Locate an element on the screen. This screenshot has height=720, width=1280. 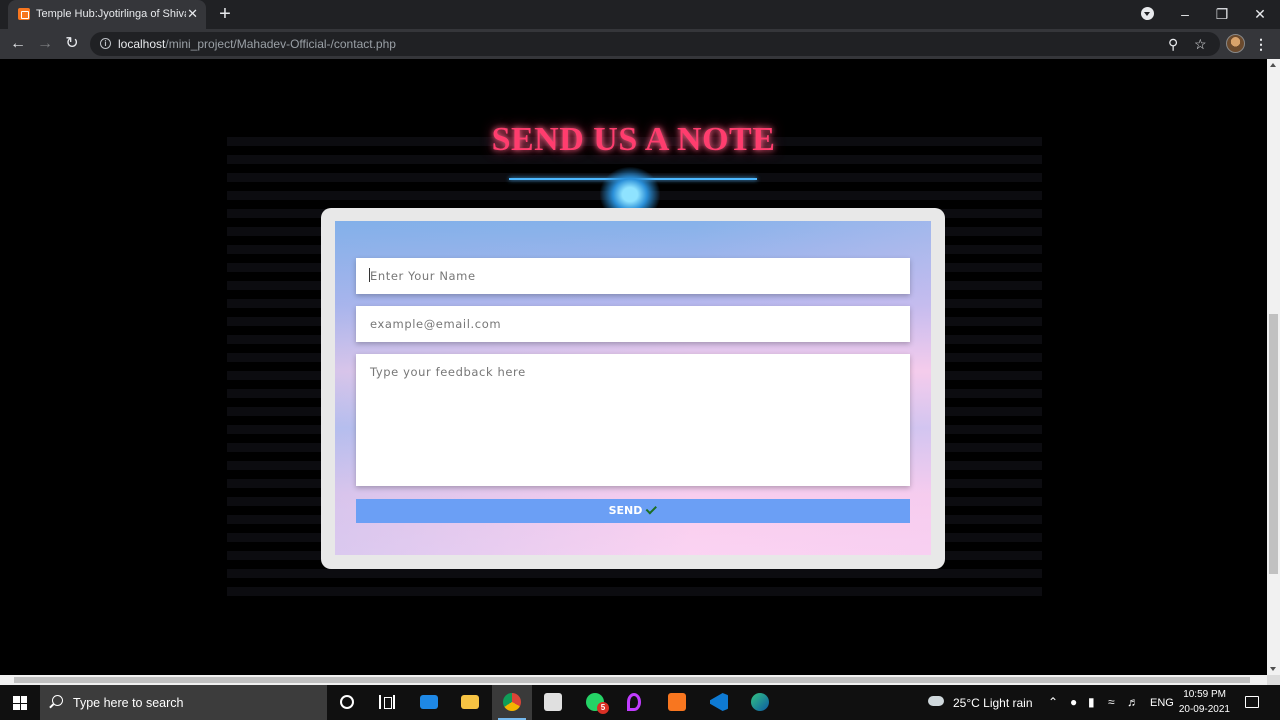
page-title: SEND US A NOTE is located at coordinates (633, 139).